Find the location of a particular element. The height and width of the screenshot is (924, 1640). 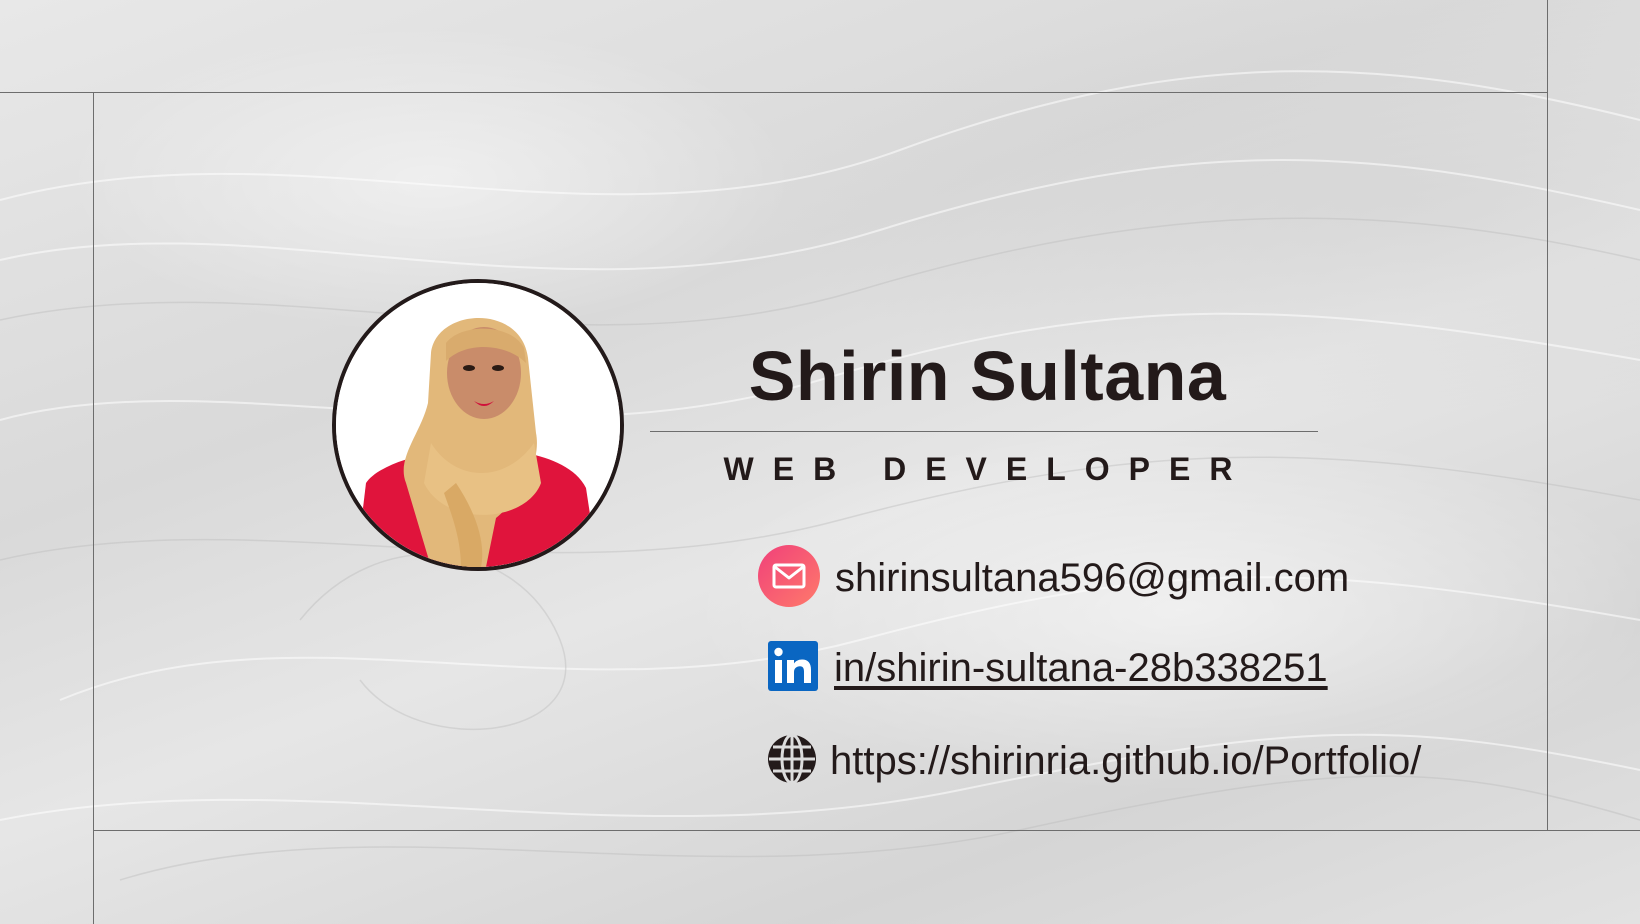

globe-icon is located at coordinates (792, 761).